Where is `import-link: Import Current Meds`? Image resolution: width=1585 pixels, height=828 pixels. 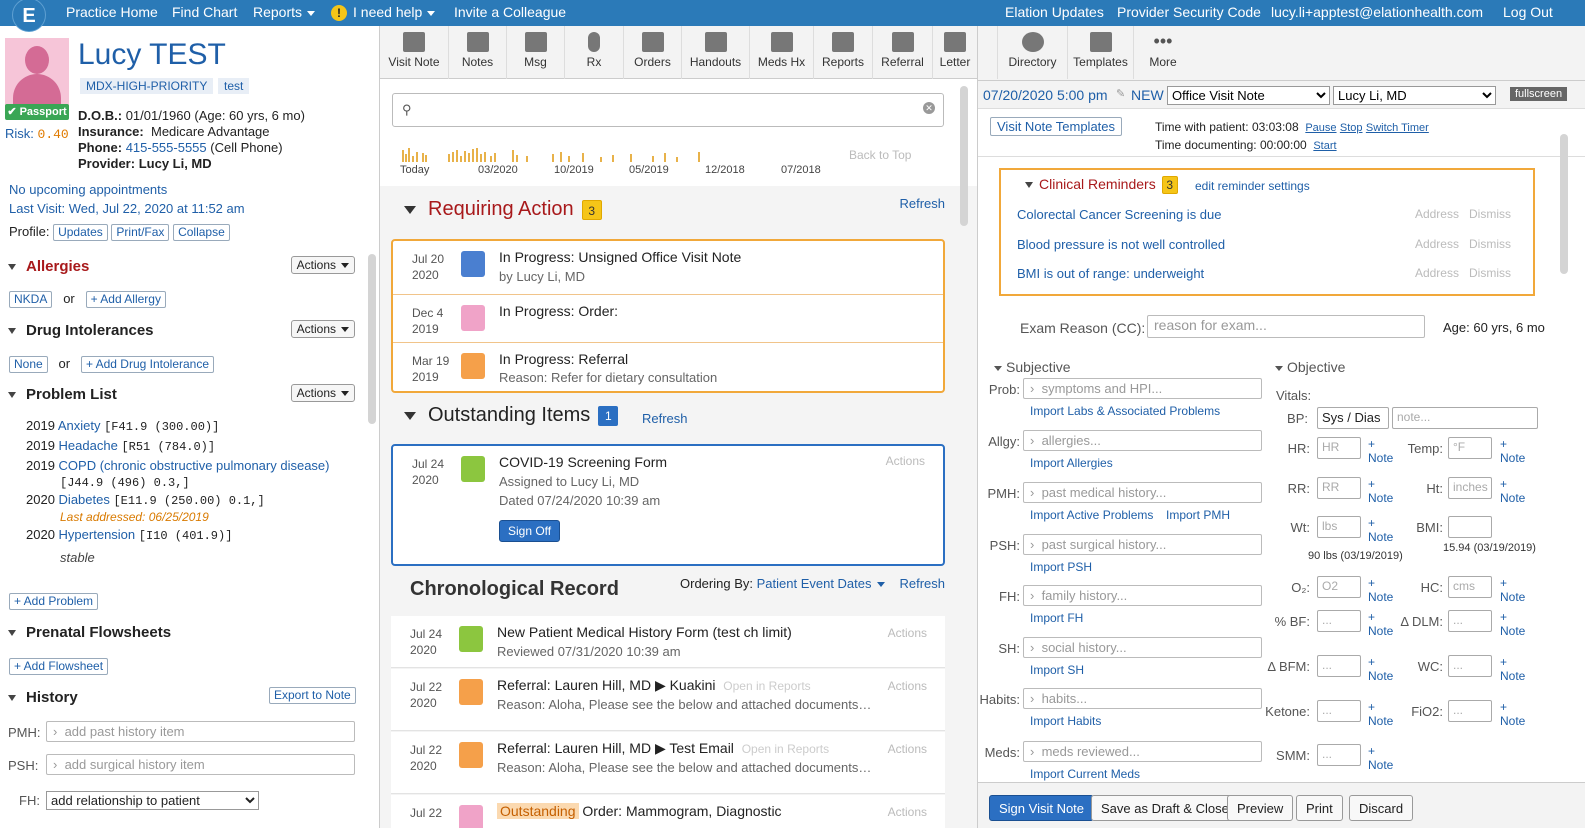
import-link: Import Current Meds is located at coordinates (1085, 774).